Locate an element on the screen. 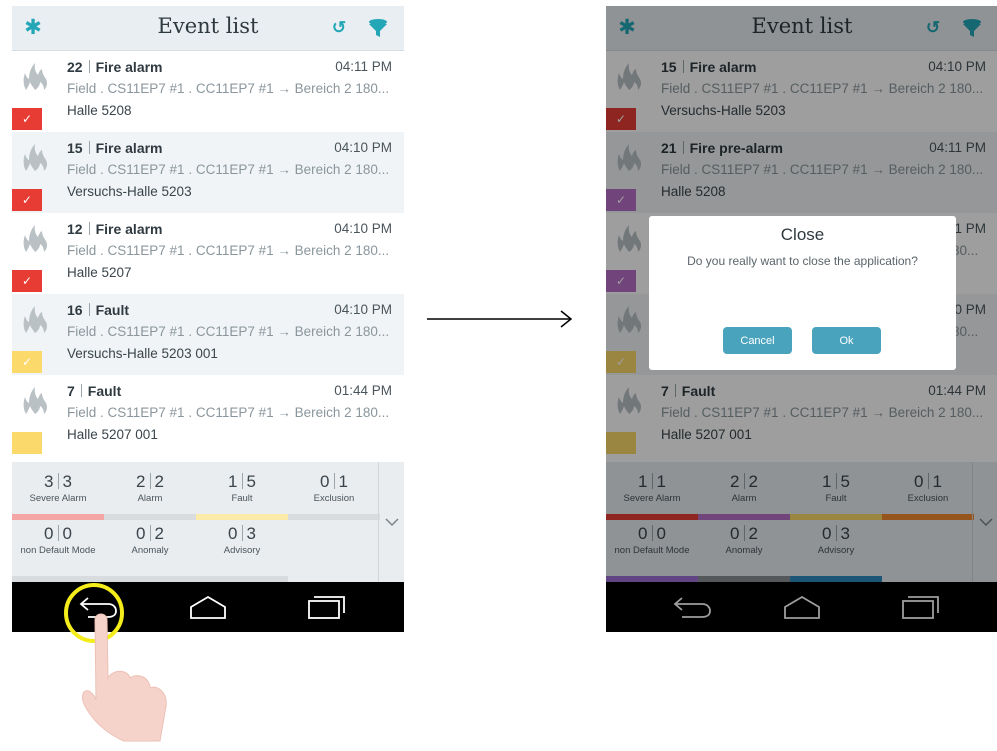 This screenshot has height=751, width=997. event-id: 12 is located at coordinates (75, 229).